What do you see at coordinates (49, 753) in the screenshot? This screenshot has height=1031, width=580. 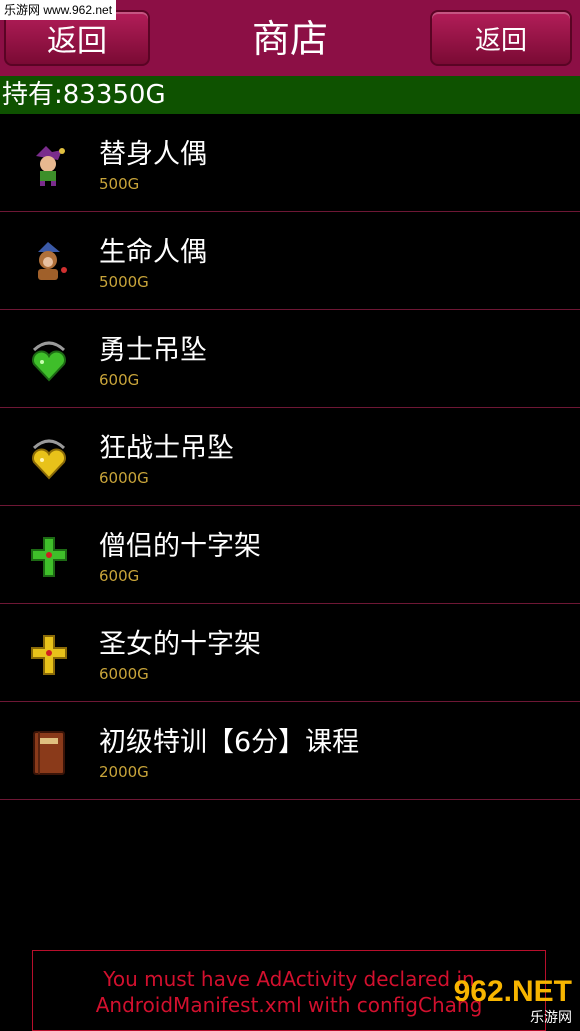 I see `book-icon` at bounding box center [49, 753].